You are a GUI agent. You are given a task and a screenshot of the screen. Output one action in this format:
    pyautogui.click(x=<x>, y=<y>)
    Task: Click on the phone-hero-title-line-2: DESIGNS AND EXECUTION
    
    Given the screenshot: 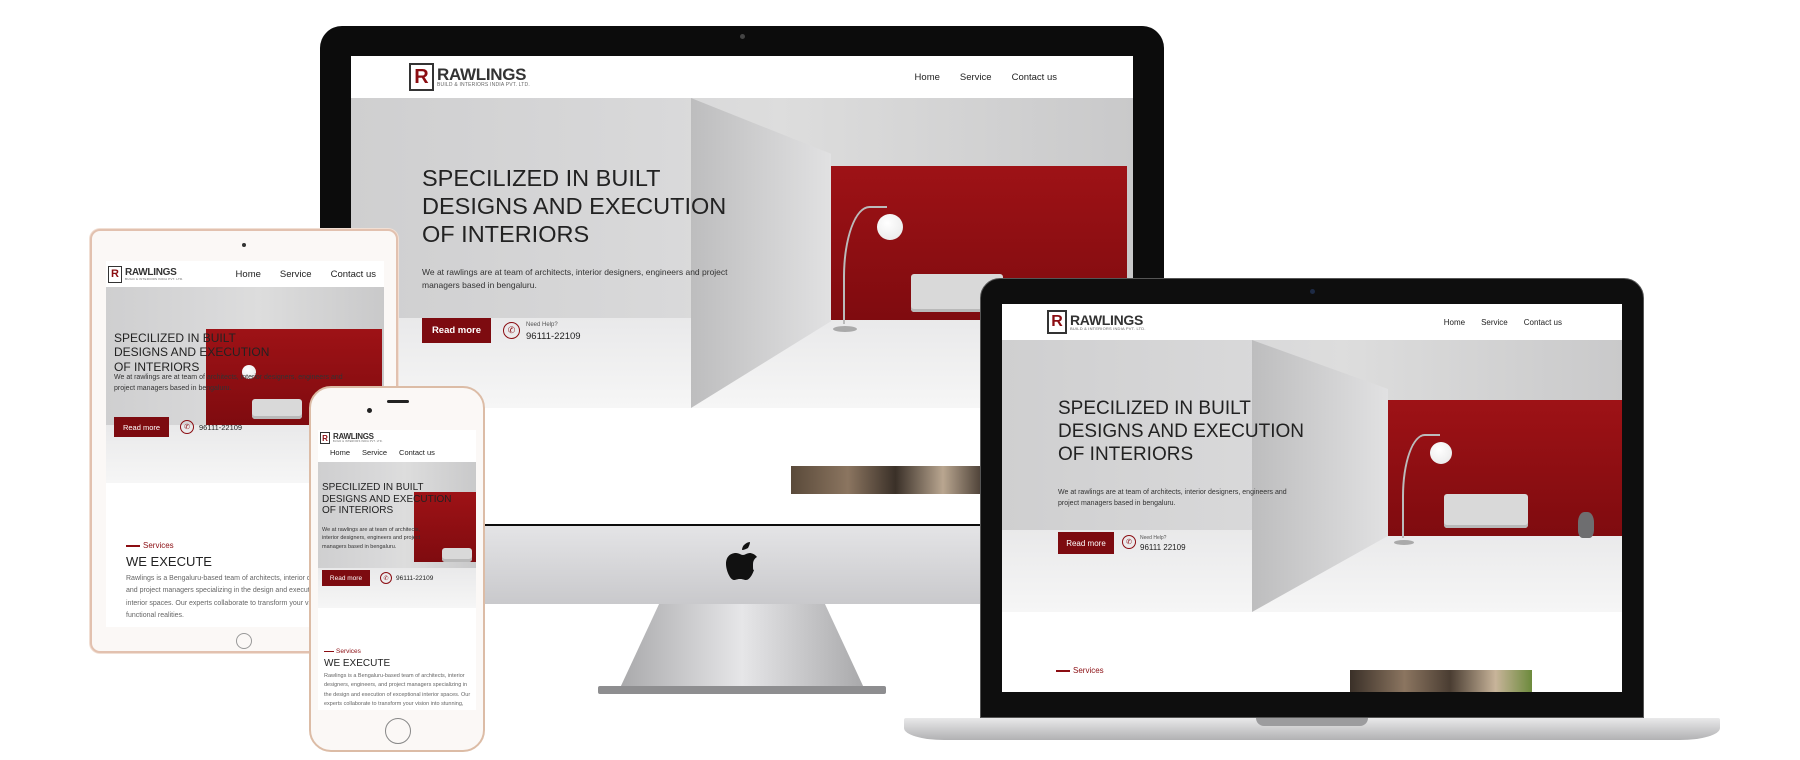 What is the action you would take?
    pyautogui.click(x=387, y=499)
    